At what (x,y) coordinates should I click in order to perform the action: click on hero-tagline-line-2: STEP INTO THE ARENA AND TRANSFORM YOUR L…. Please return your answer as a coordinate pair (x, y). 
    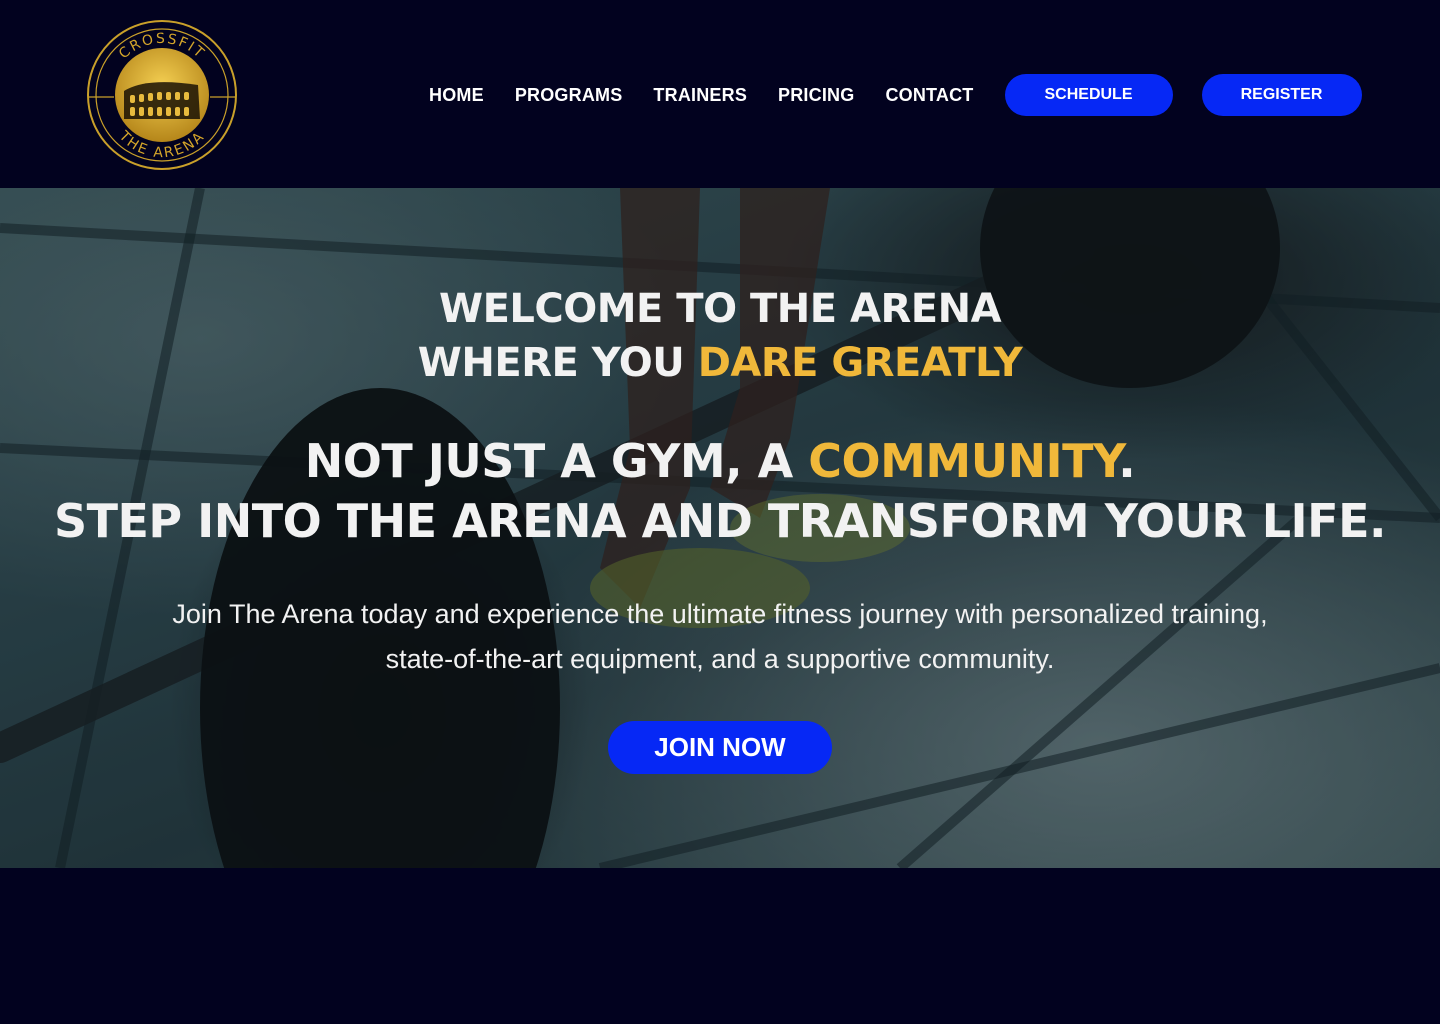
    Looking at the image, I should click on (720, 521).